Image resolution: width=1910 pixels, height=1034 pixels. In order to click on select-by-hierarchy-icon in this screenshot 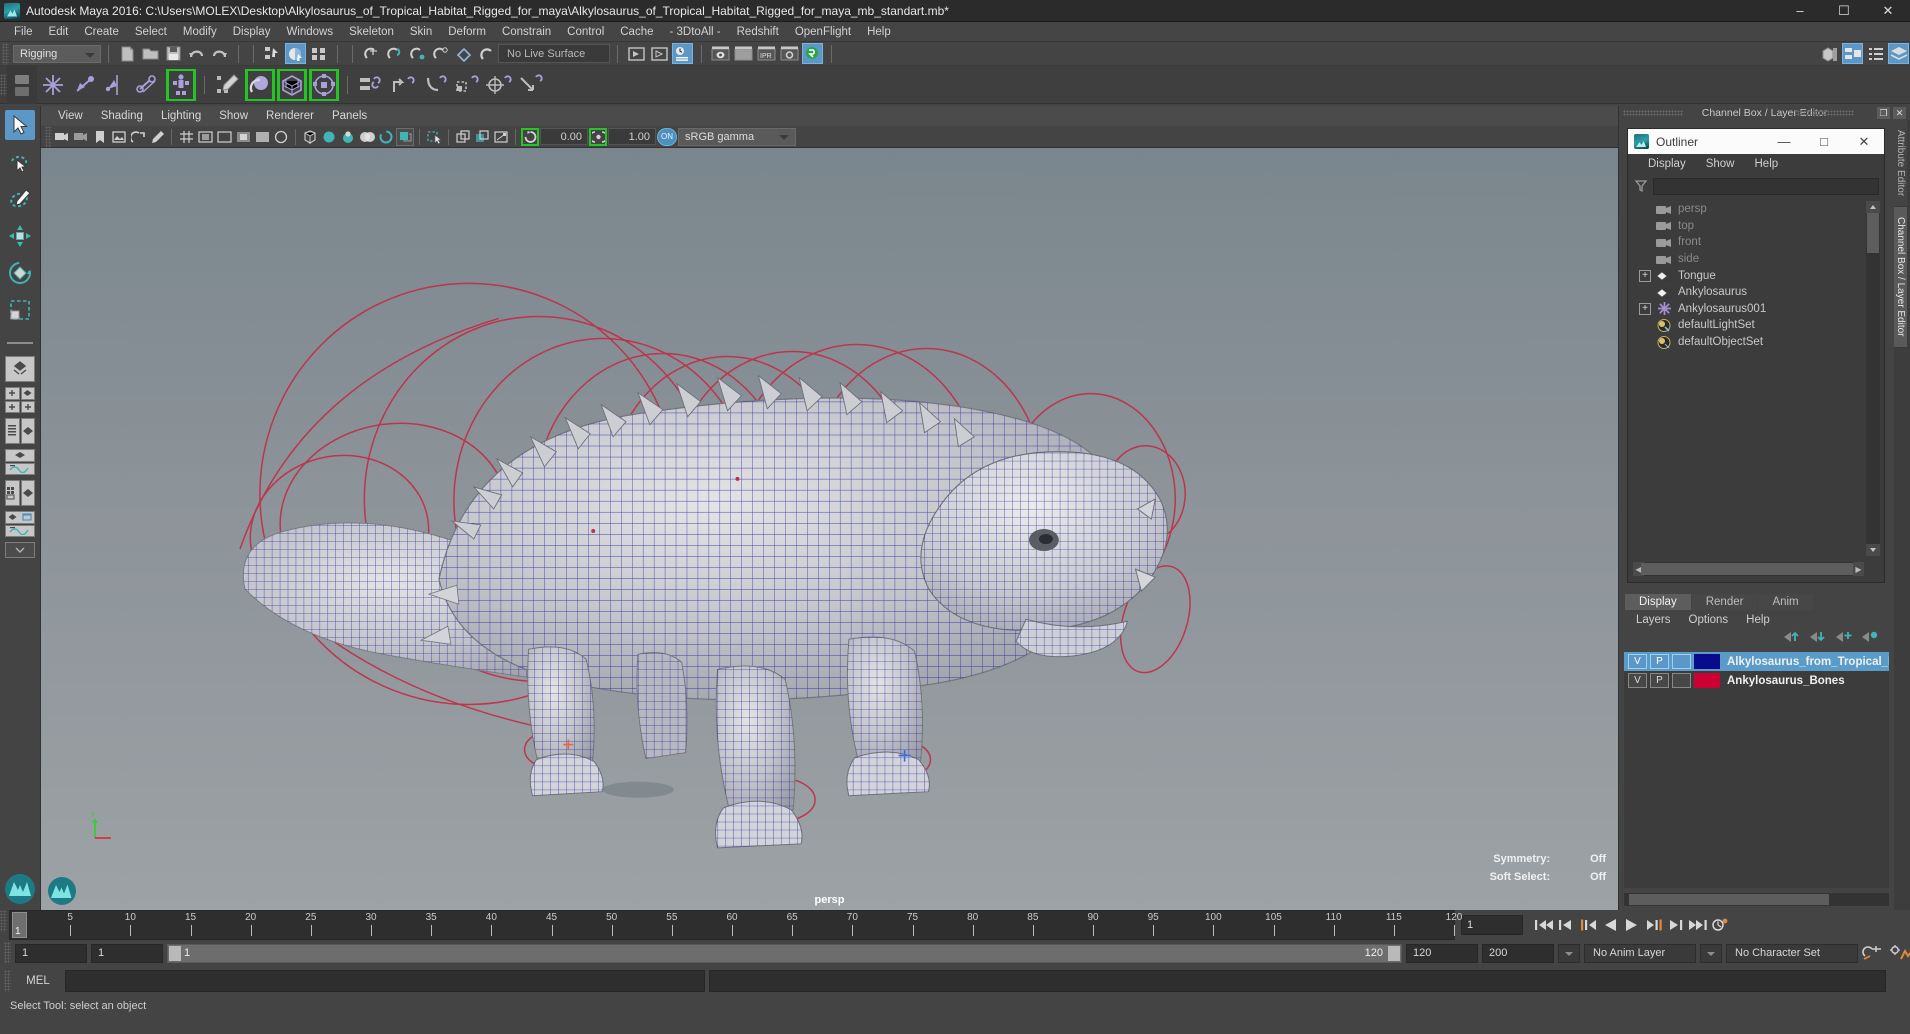, I will do `click(272, 53)`.